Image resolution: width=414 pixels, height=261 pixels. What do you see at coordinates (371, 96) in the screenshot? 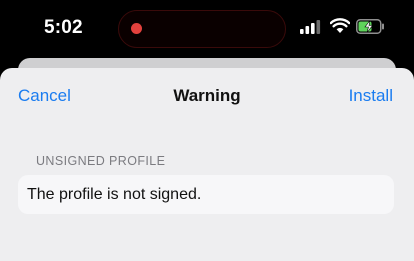
I see `install-button: Install` at bounding box center [371, 96].